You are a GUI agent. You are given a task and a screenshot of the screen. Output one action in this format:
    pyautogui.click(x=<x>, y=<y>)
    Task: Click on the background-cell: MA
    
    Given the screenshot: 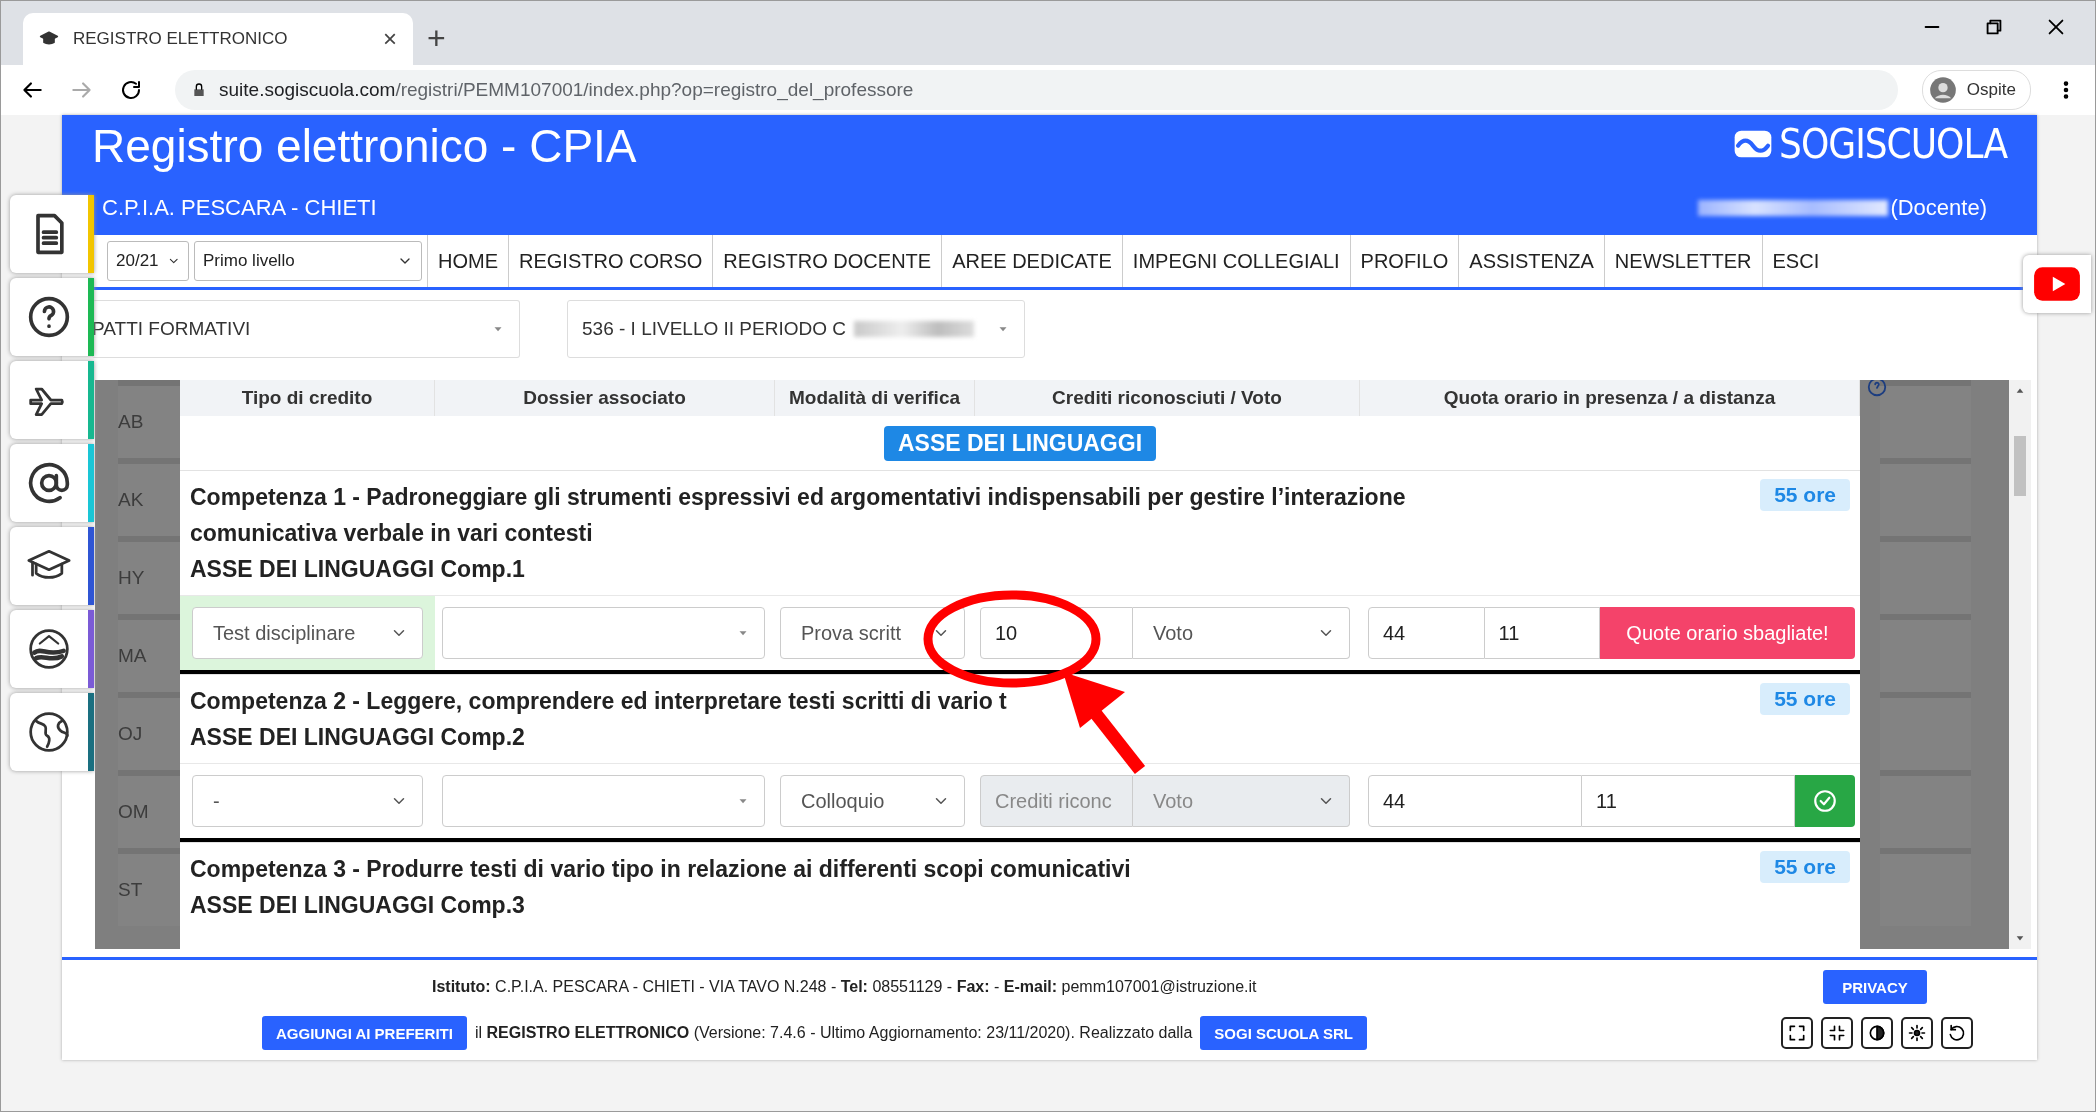 What is the action you would take?
    pyautogui.click(x=149, y=653)
    